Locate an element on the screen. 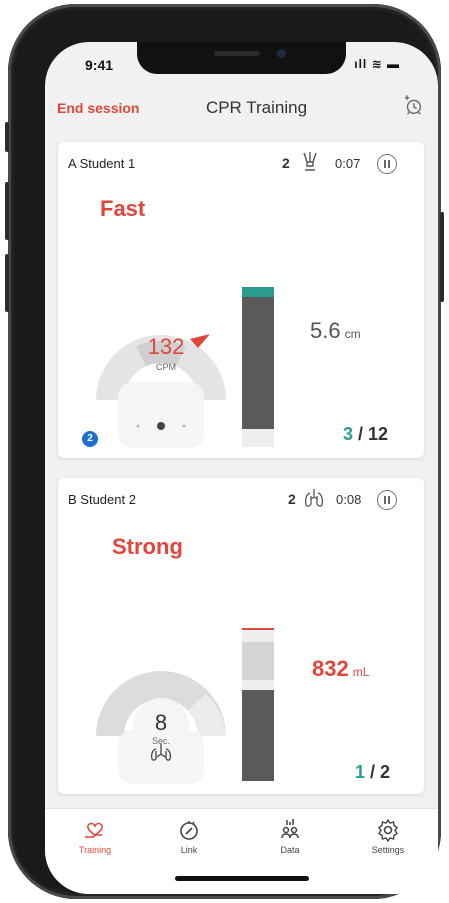 This screenshot has width=449, height=903. depth-unit: cm is located at coordinates (352, 334).